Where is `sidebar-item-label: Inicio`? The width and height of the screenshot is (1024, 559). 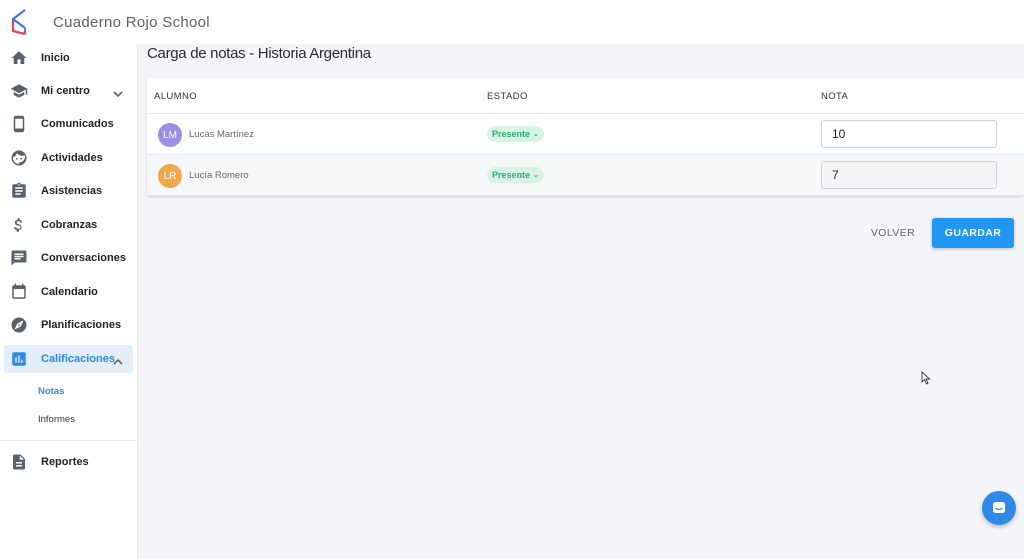 sidebar-item-label: Inicio is located at coordinates (55, 58).